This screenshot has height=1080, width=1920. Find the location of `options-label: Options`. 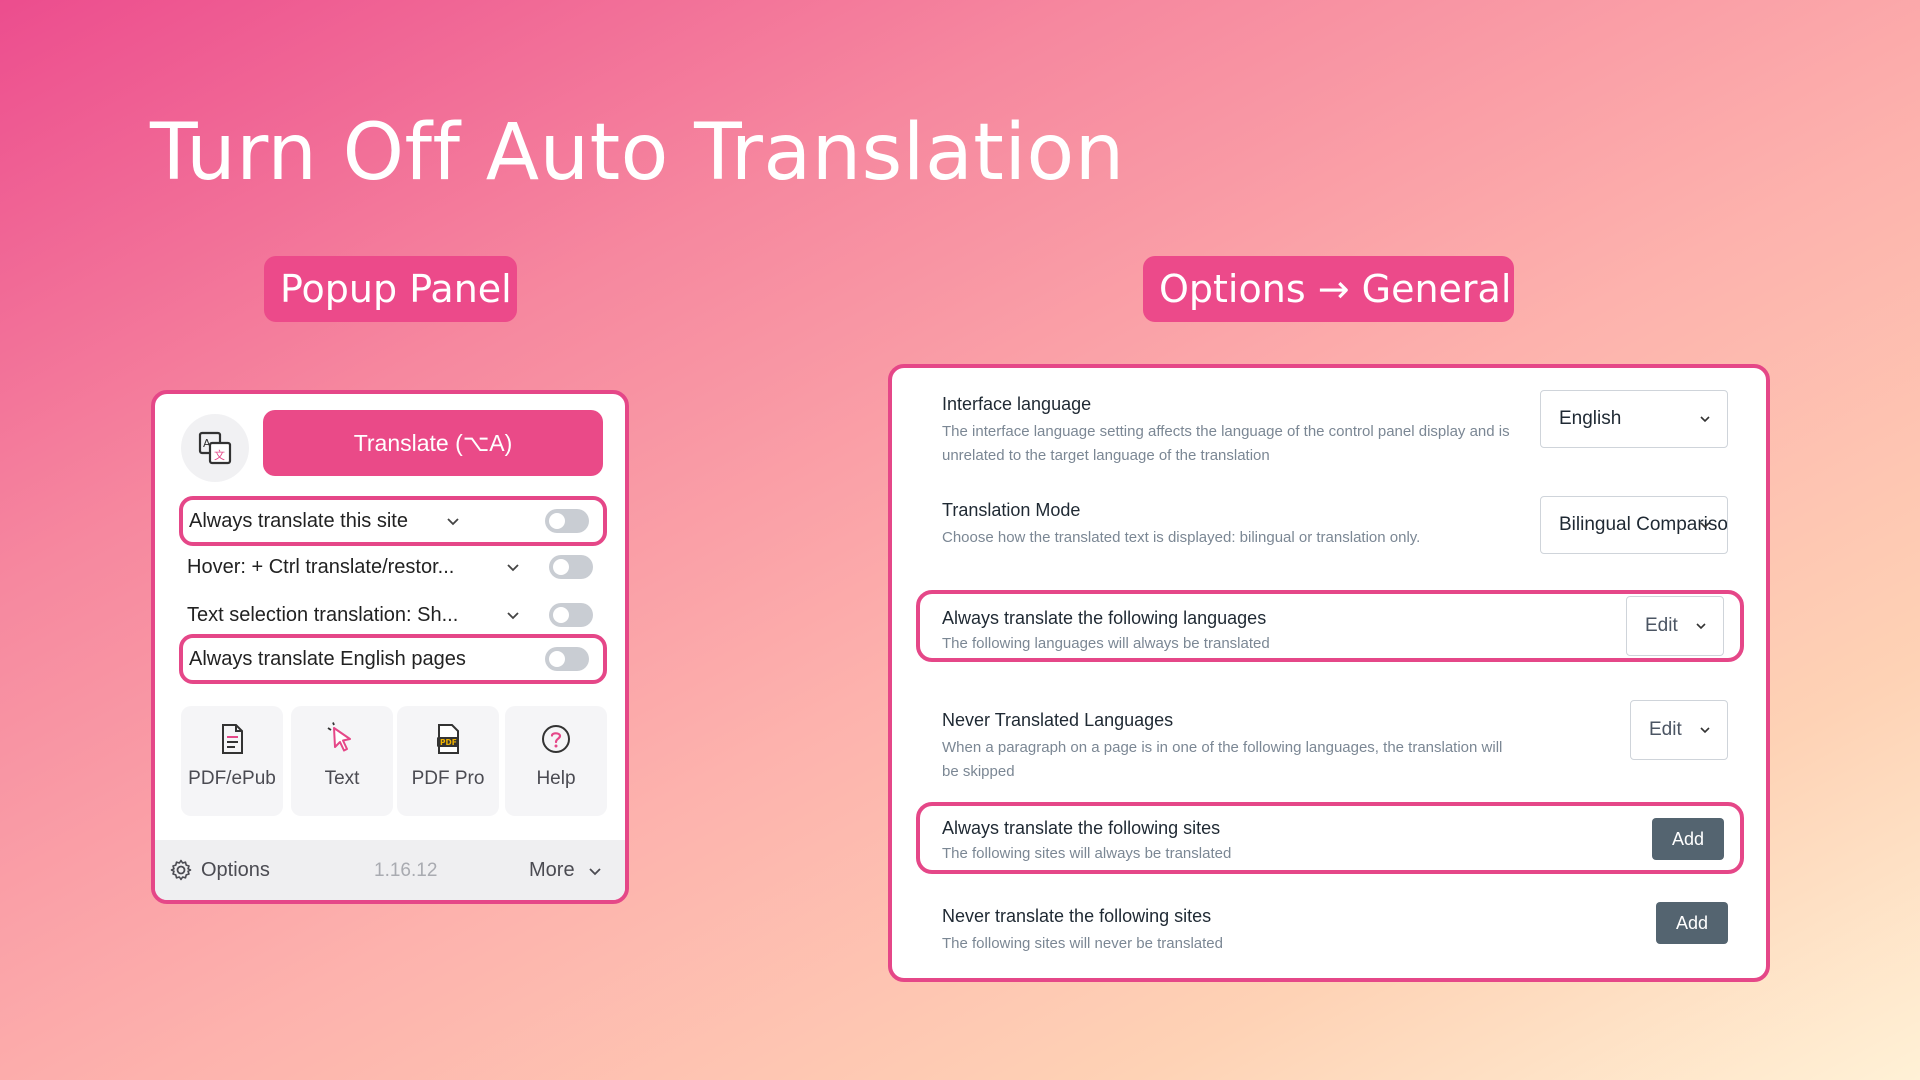

options-label: Options is located at coordinates (235, 869).